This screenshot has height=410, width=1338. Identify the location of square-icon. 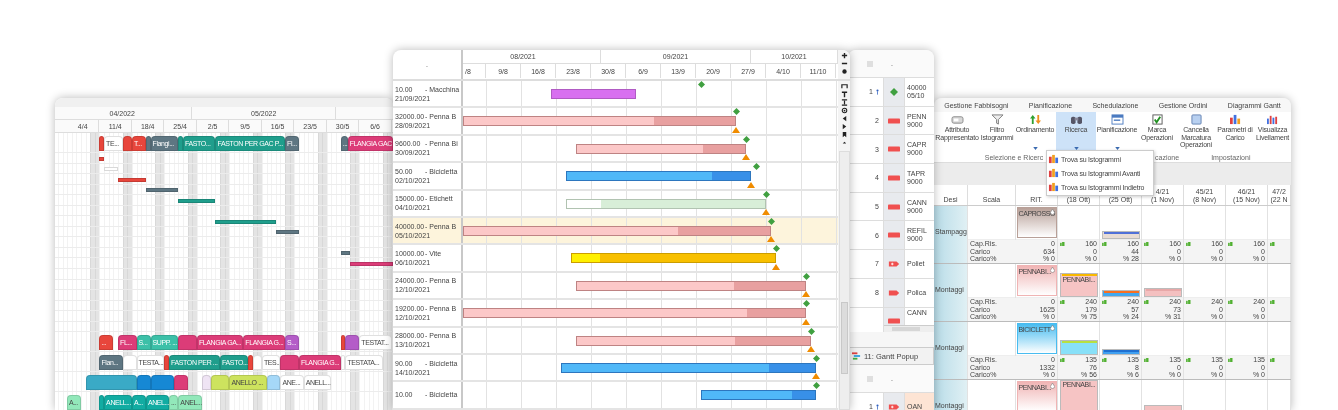
(1196, 119).